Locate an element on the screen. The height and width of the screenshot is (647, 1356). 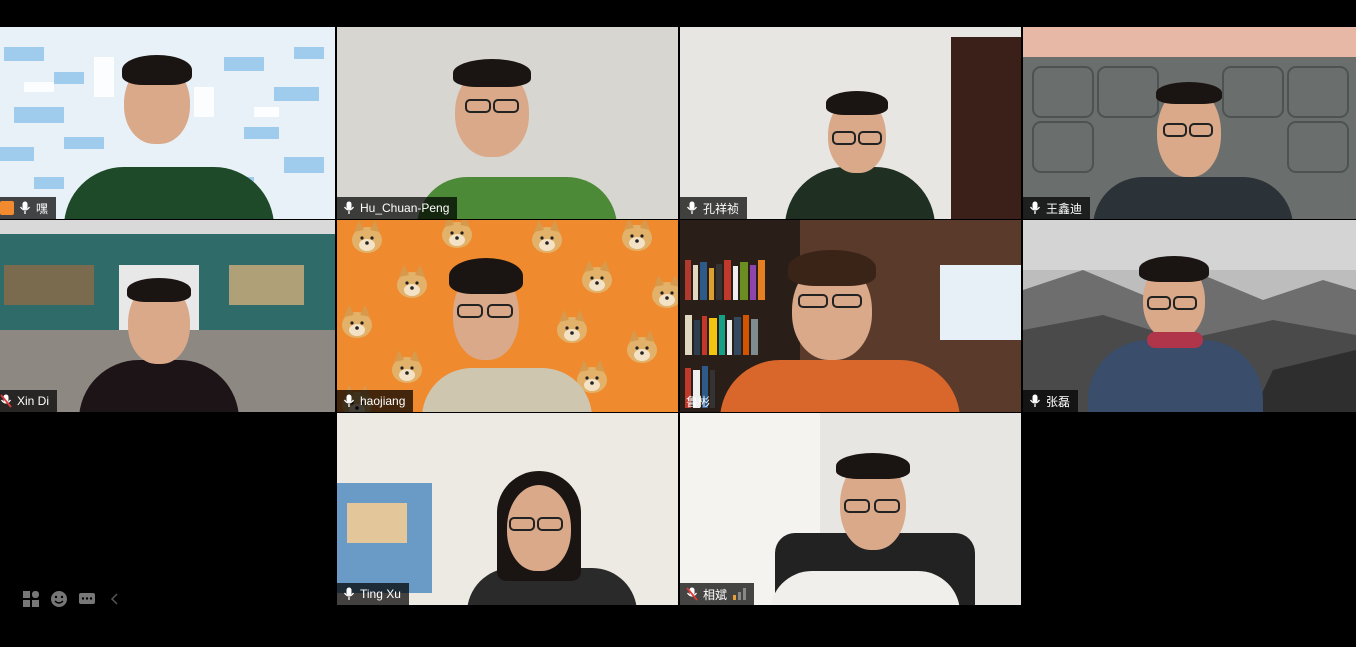
connection-signal-icon is located at coordinates (740, 594).